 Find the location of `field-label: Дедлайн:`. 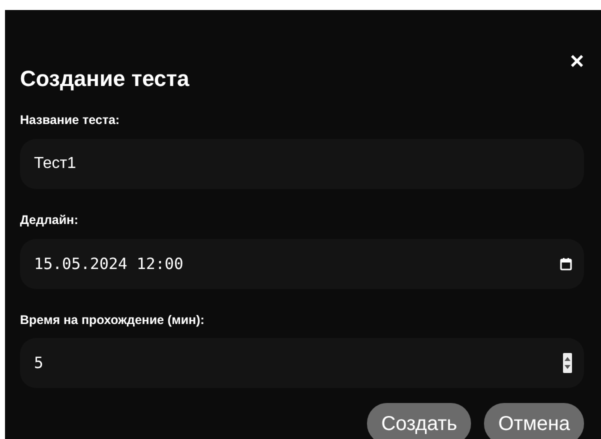

field-label: Дедлайн: is located at coordinates (50, 220).